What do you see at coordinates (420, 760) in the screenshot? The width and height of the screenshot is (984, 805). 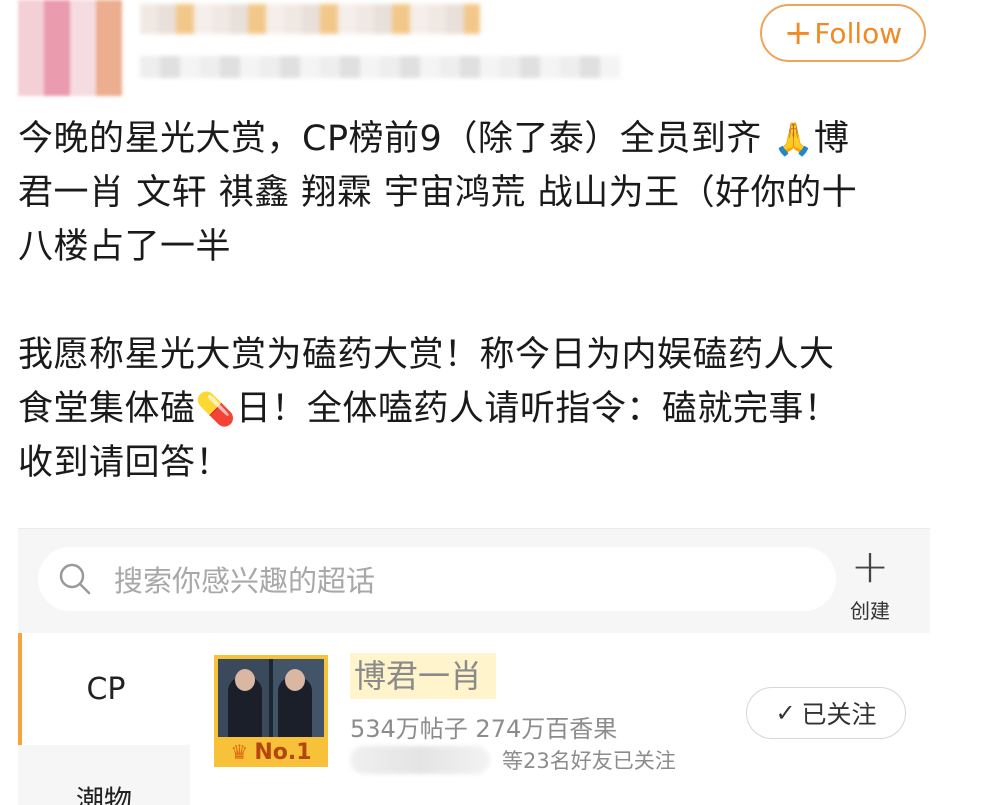 I see `friend-avatars-blurred` at bounding box center [420, 760].